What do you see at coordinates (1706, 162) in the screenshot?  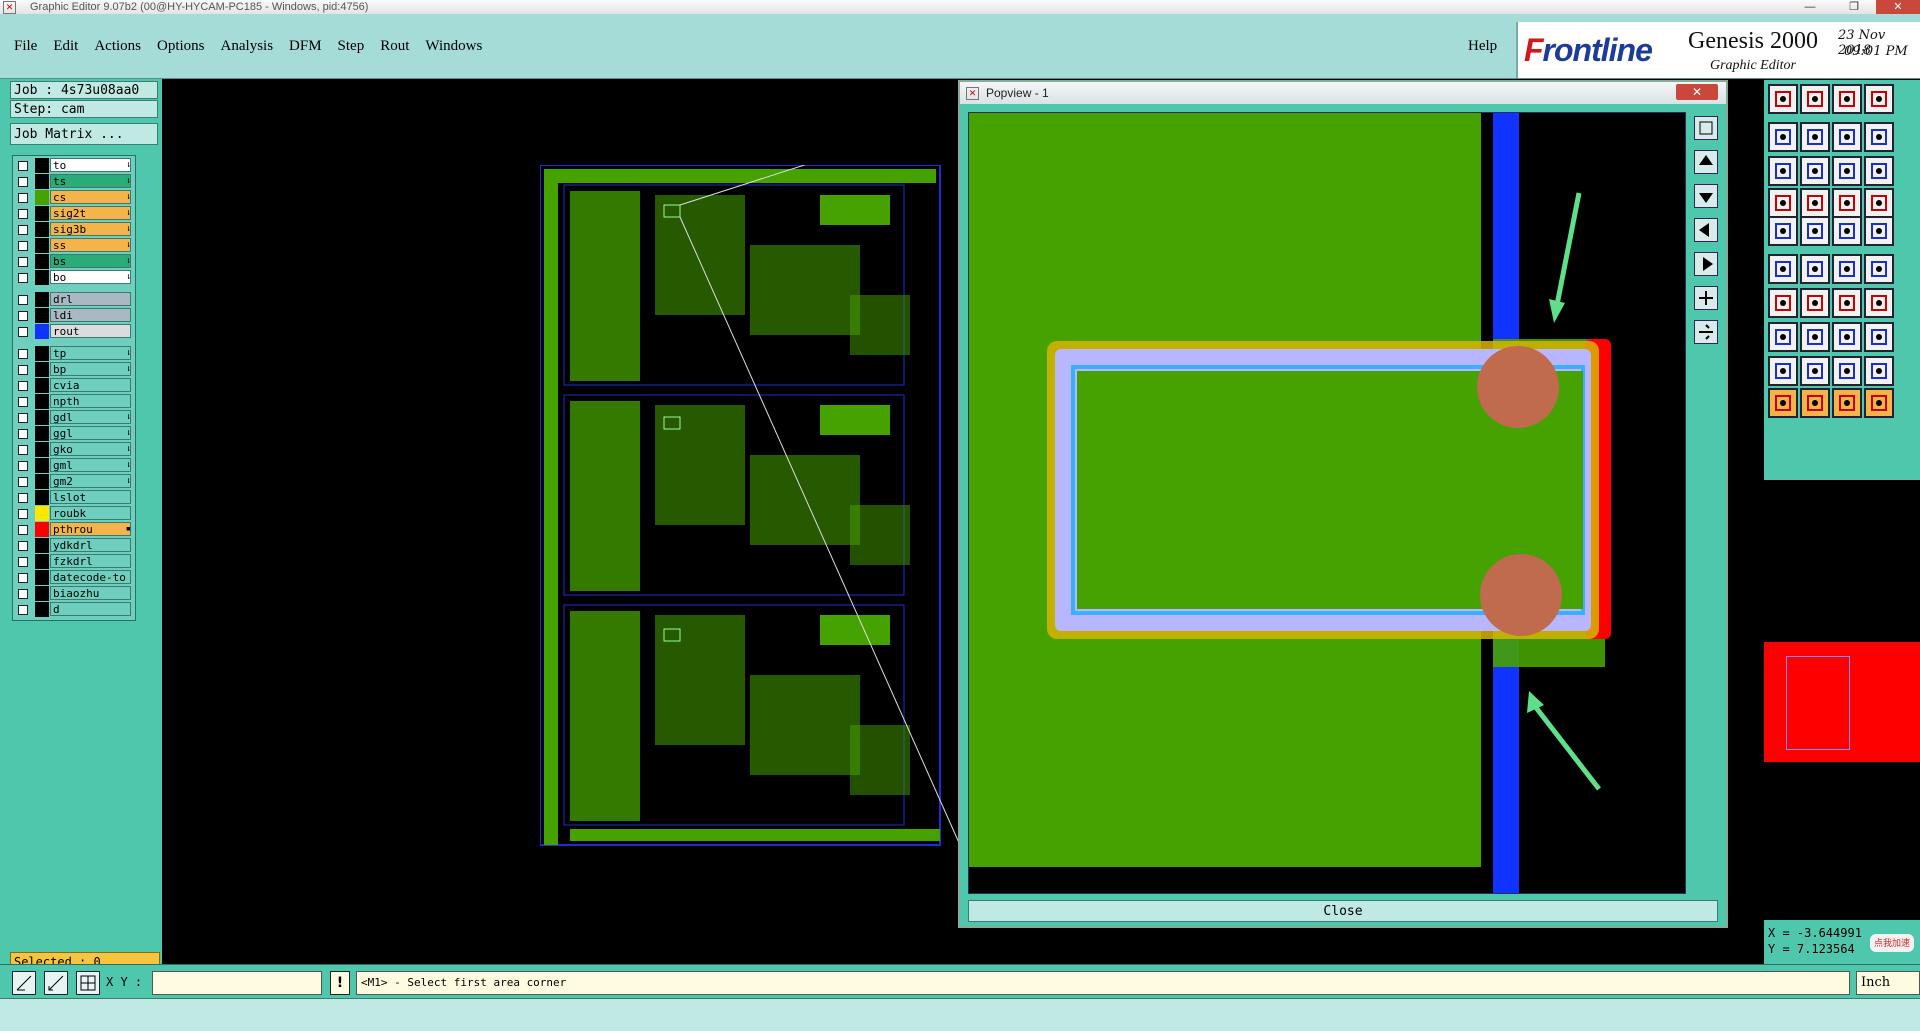 I see `zoom-up-icon` at bounding box center [1706, 162].